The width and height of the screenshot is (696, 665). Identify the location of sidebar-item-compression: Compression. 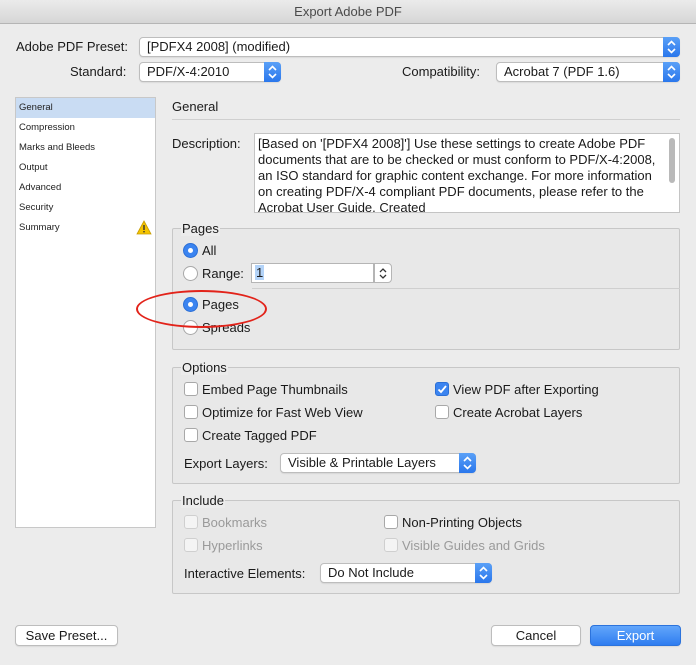
(85, 128).